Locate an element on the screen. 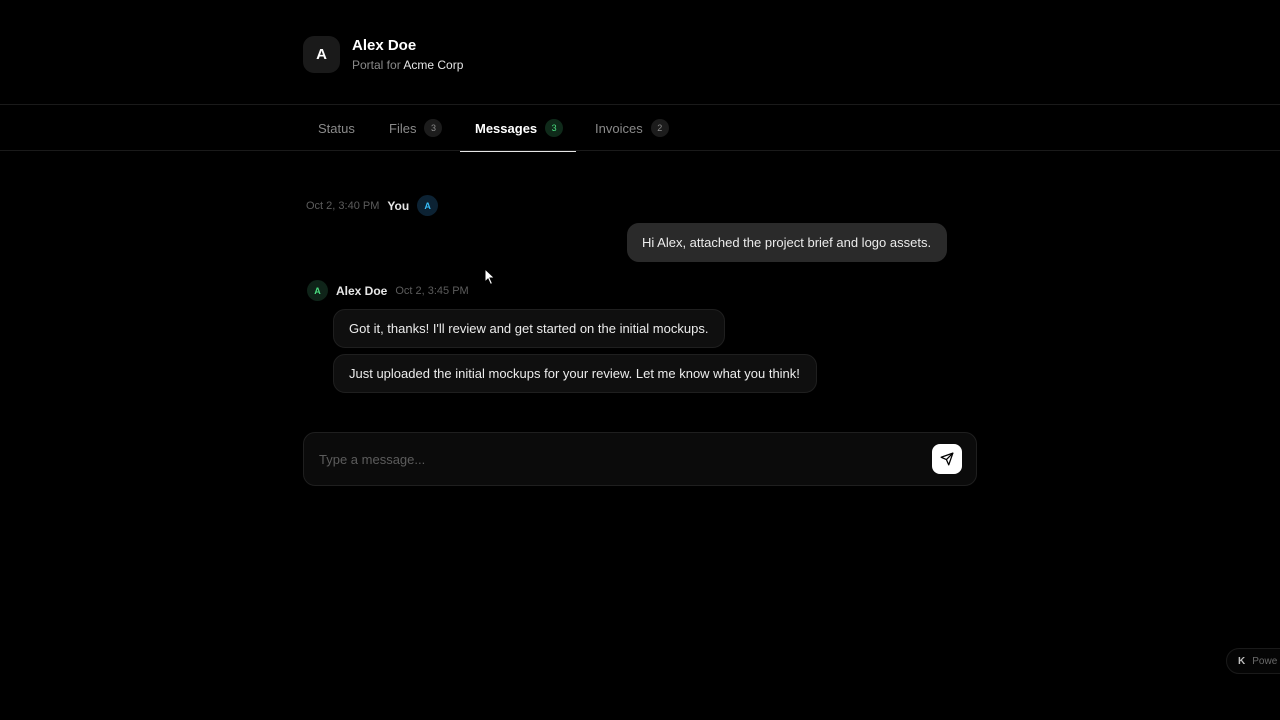  company-name: Acme Corp is located at coordinates (433, 65).